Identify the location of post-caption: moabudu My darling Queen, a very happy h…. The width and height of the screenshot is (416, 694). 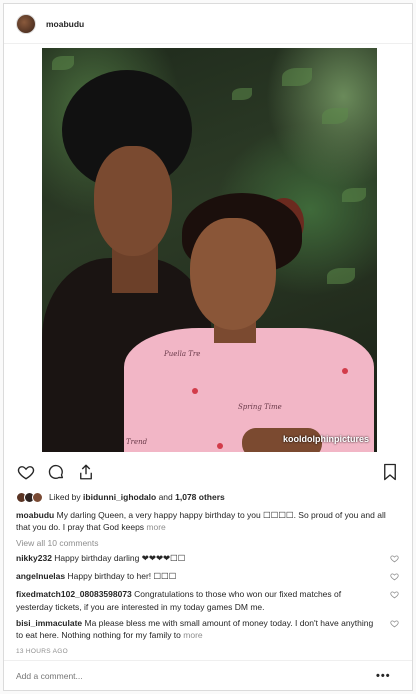
(208, 519).